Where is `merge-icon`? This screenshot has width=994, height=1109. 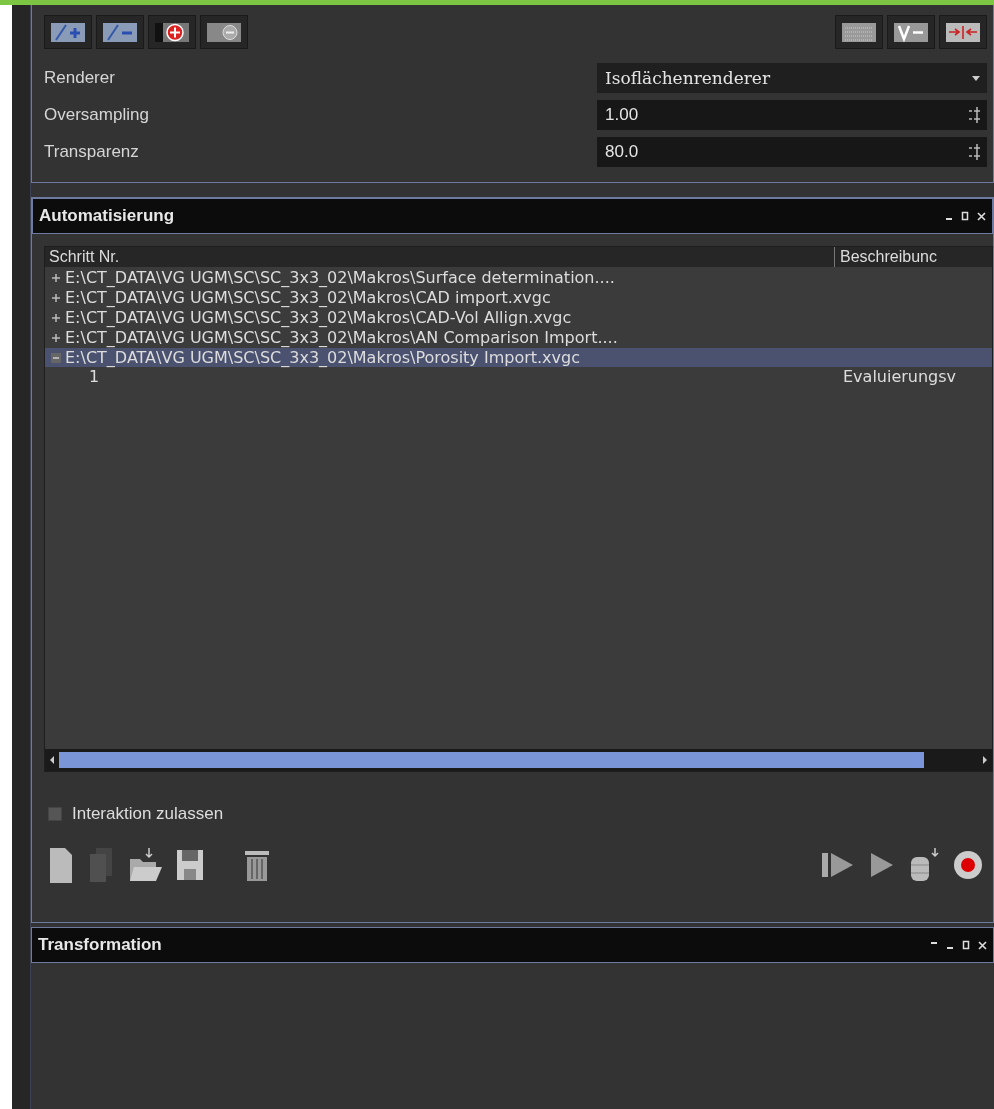
merge-icon is located at coordinates (963, 32).